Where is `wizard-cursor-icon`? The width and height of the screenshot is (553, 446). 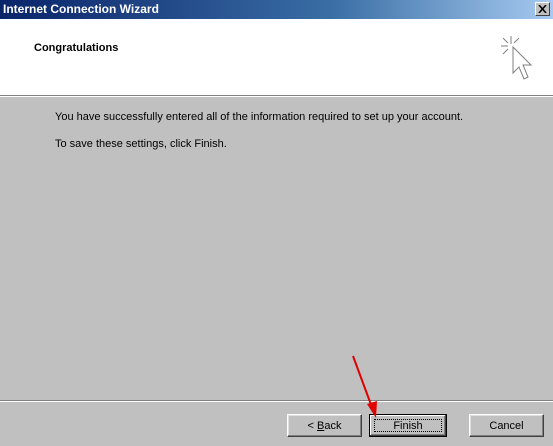 wizard-cursor-icon is located at coordinates (517, 58).